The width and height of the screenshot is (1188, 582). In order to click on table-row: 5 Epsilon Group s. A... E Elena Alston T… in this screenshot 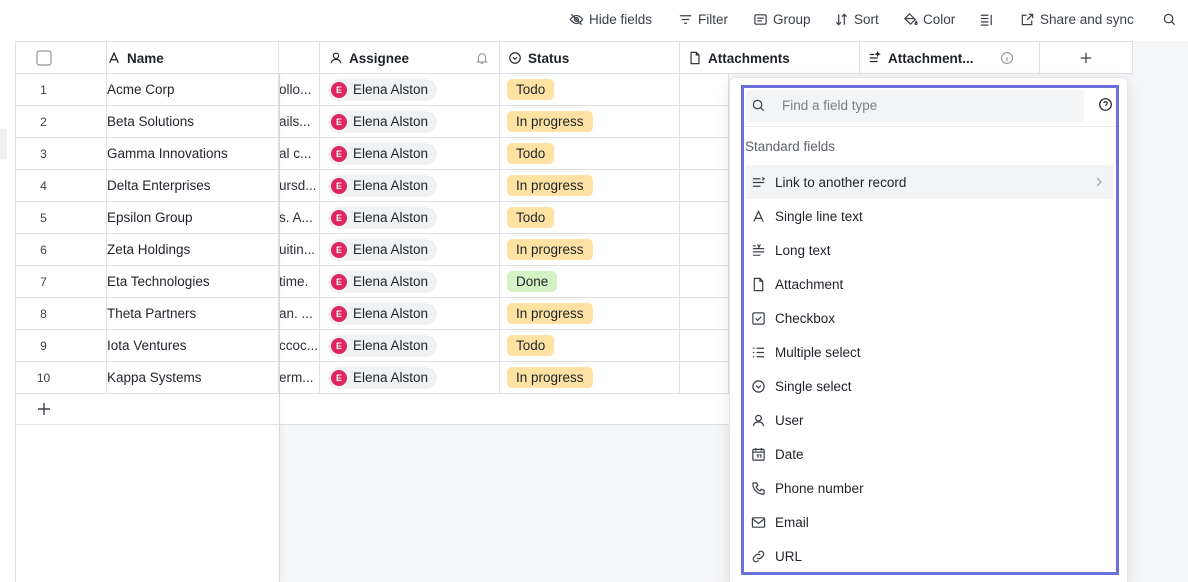, I will do `click(372, 218)`.